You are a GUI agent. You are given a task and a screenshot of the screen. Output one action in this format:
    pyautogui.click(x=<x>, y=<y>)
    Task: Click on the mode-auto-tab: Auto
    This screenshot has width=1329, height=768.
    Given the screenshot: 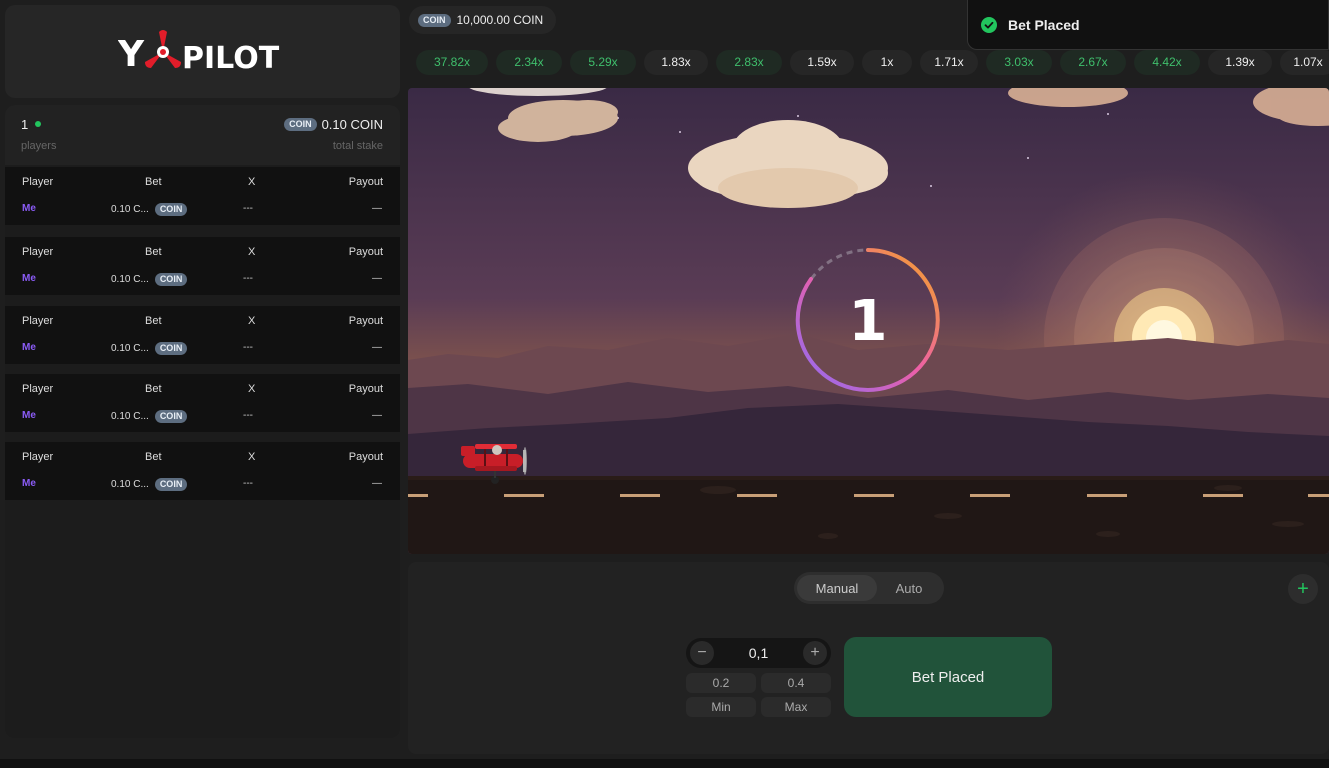 What is the action you would take?
    pyautogui.click(x=909, y=588)
    